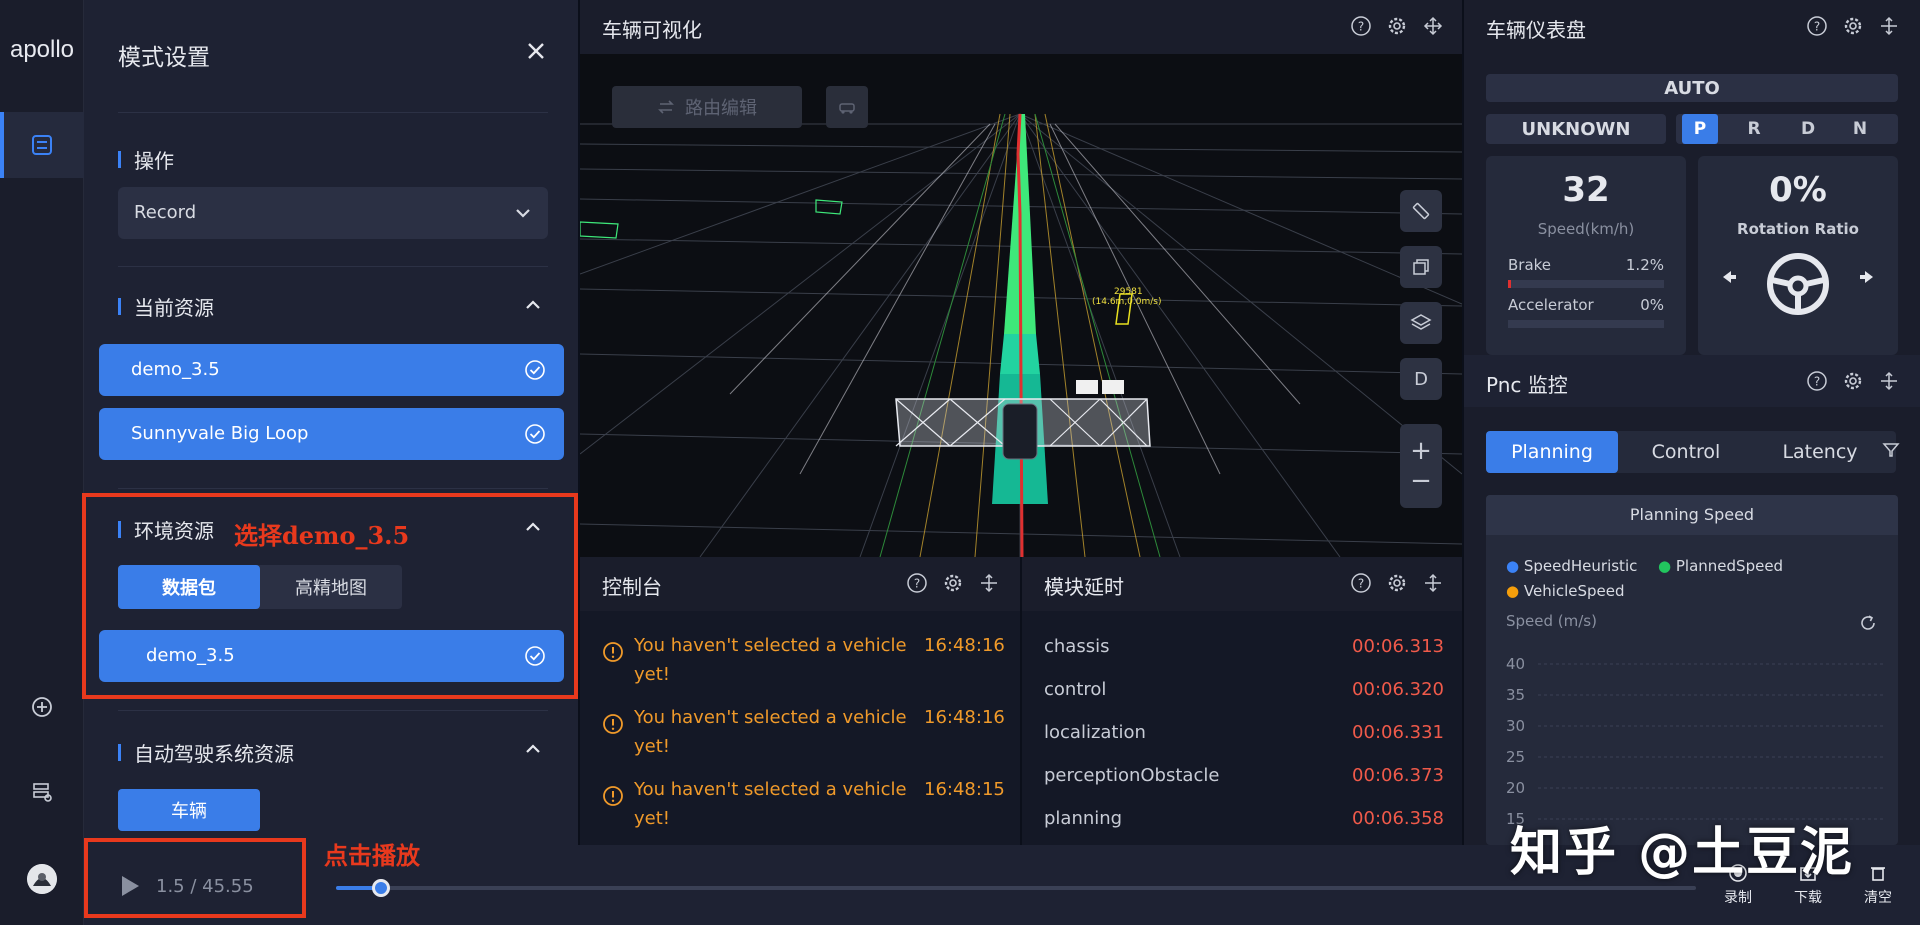 The image size is (1920, 925). What do you see at coordinates (154, 161) in the screenshot?
I see `section-operation-title: 操作` at bounding box center [154, 161].